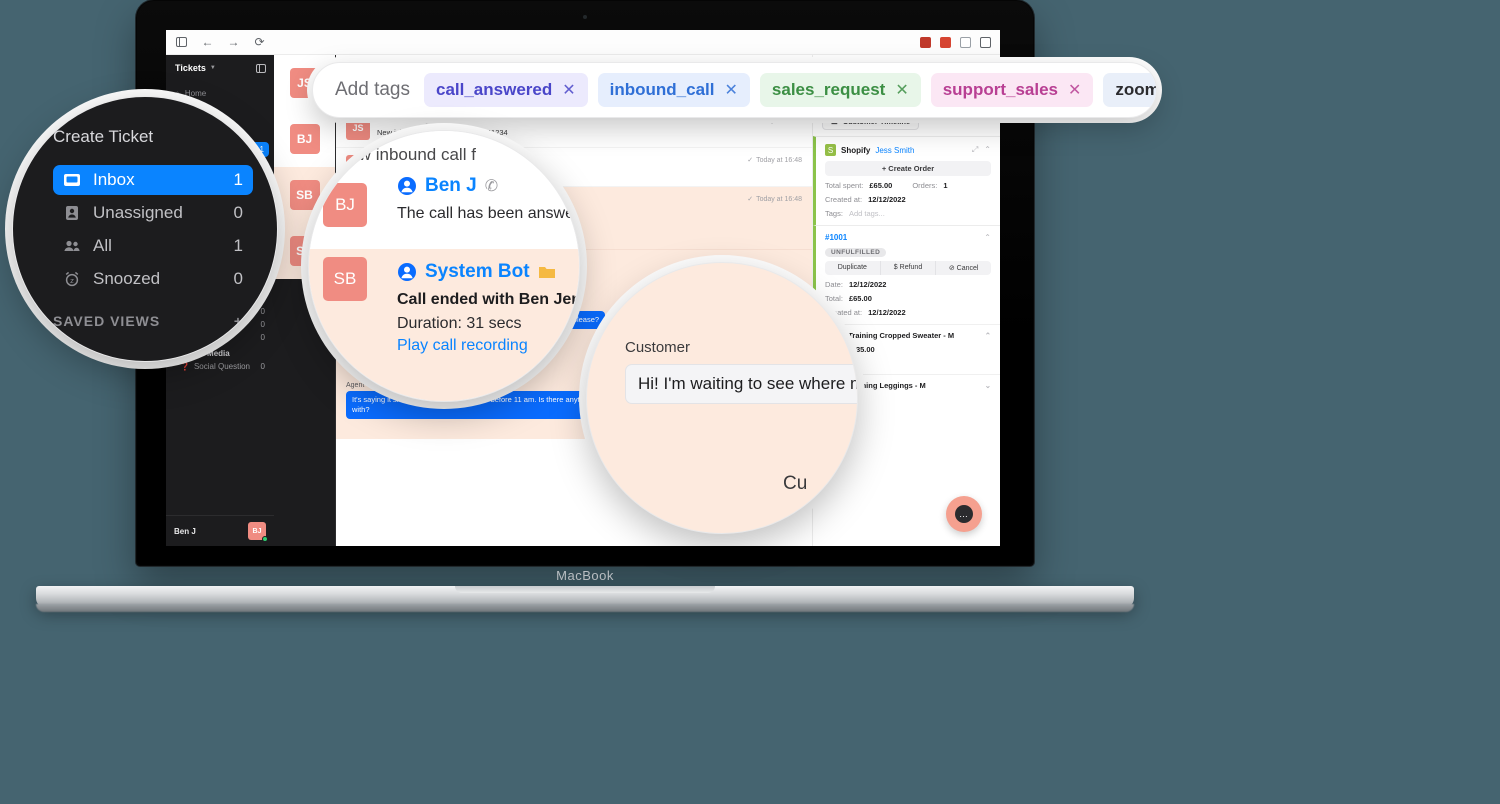 This screenshot has width=1500, height=804. I want to click on sidebar-item-label: Social Question, so click(221, 366).